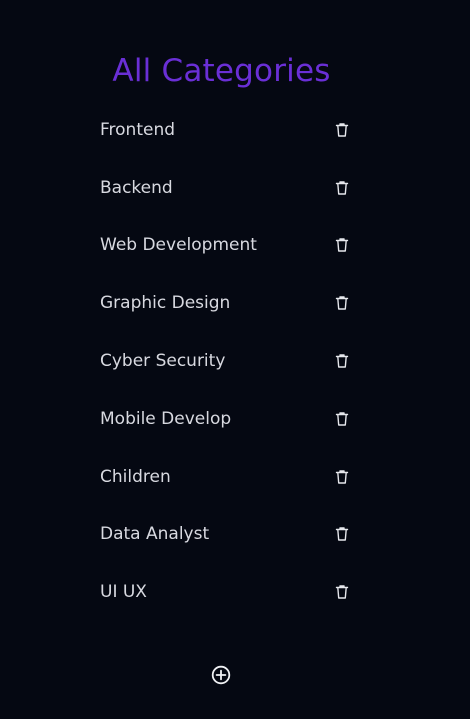 This screenshot has width=470, height=719. Describe the element at coordinates (178, 245) in the screenshot. I see `category-label: Web Development` at that location.